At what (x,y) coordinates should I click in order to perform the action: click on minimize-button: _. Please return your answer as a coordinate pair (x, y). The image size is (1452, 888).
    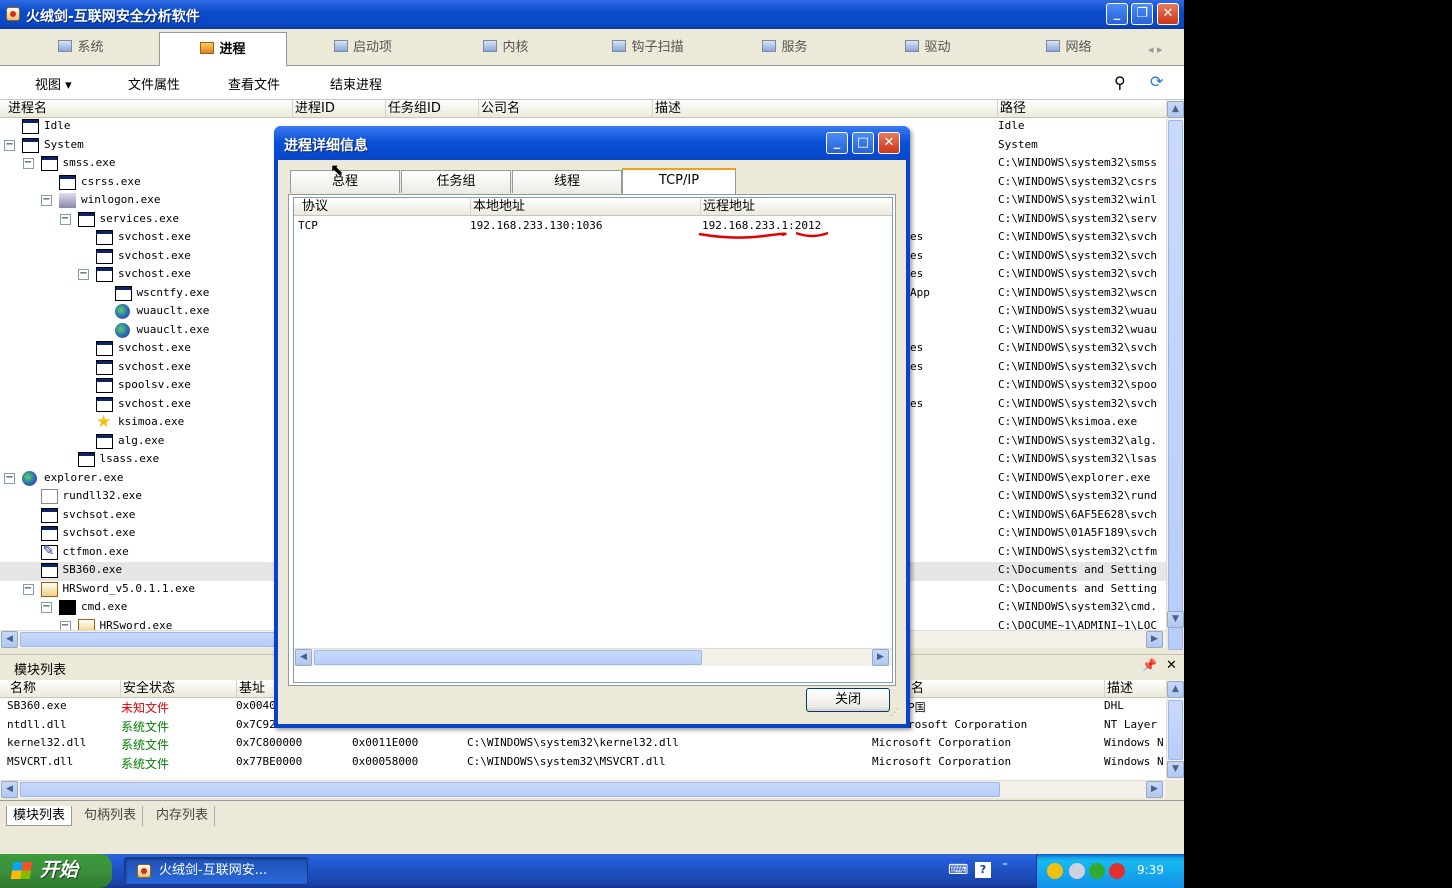
    Looking at the image, I should click on (1117, 14).